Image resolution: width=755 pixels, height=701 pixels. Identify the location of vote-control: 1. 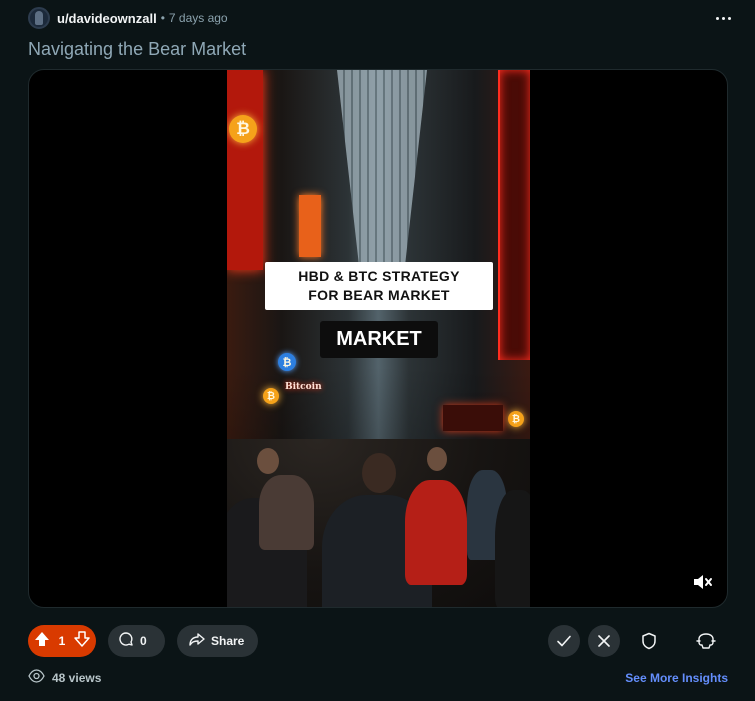
(62, 641).